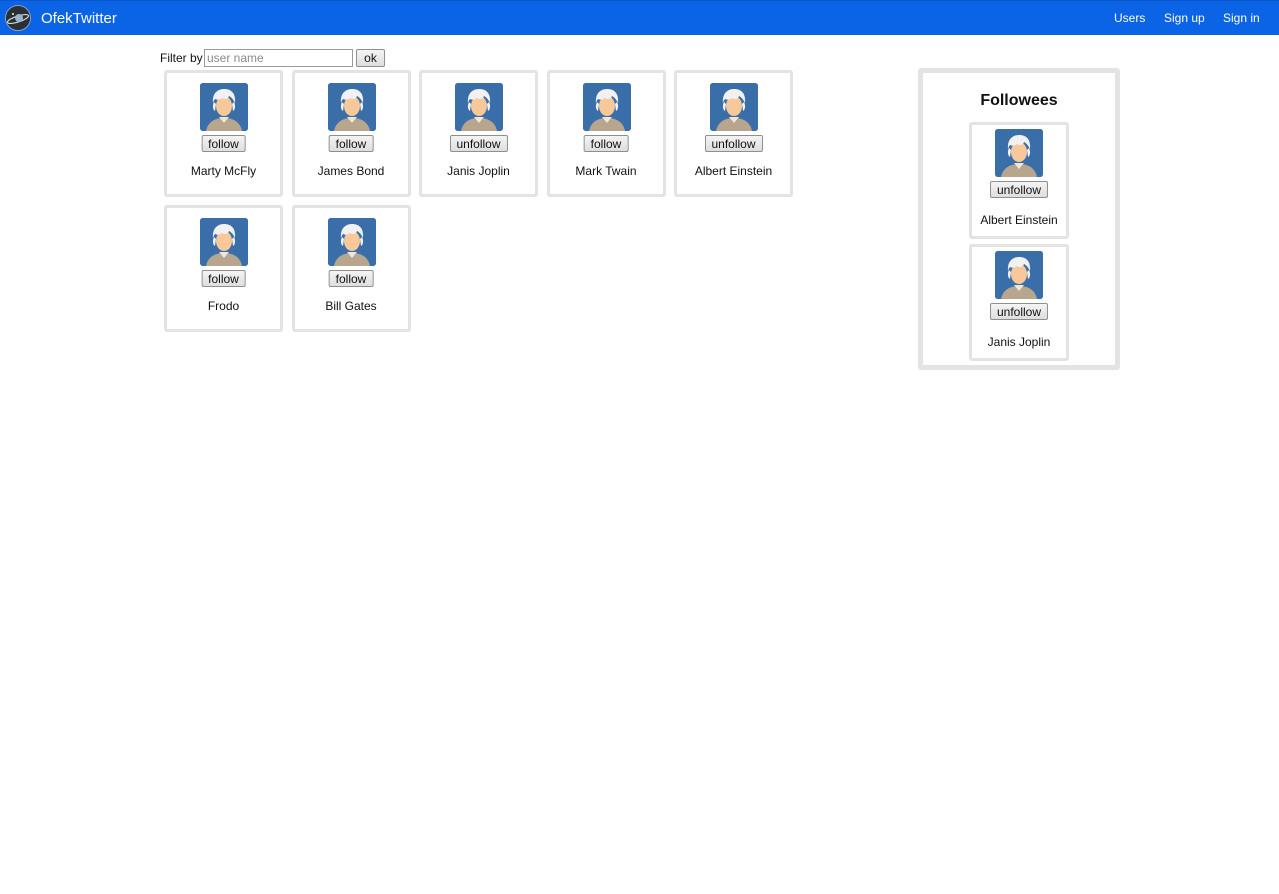 The width and height of the screenshot is (1279, 894). Describe the element at coordinates (1019, 100) in the screenshot. I see `followees-title: Followees` at that location.